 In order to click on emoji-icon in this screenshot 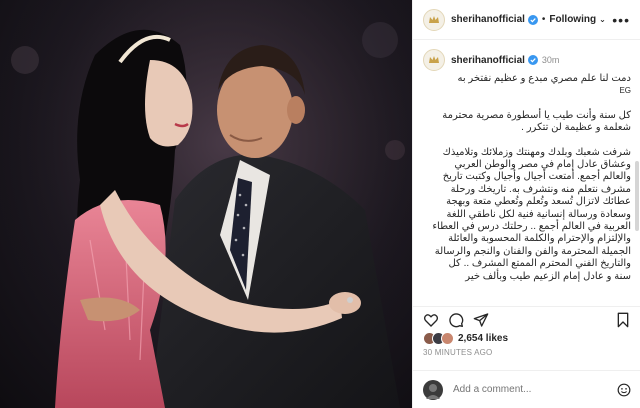, I will do `click(624, 390)`.